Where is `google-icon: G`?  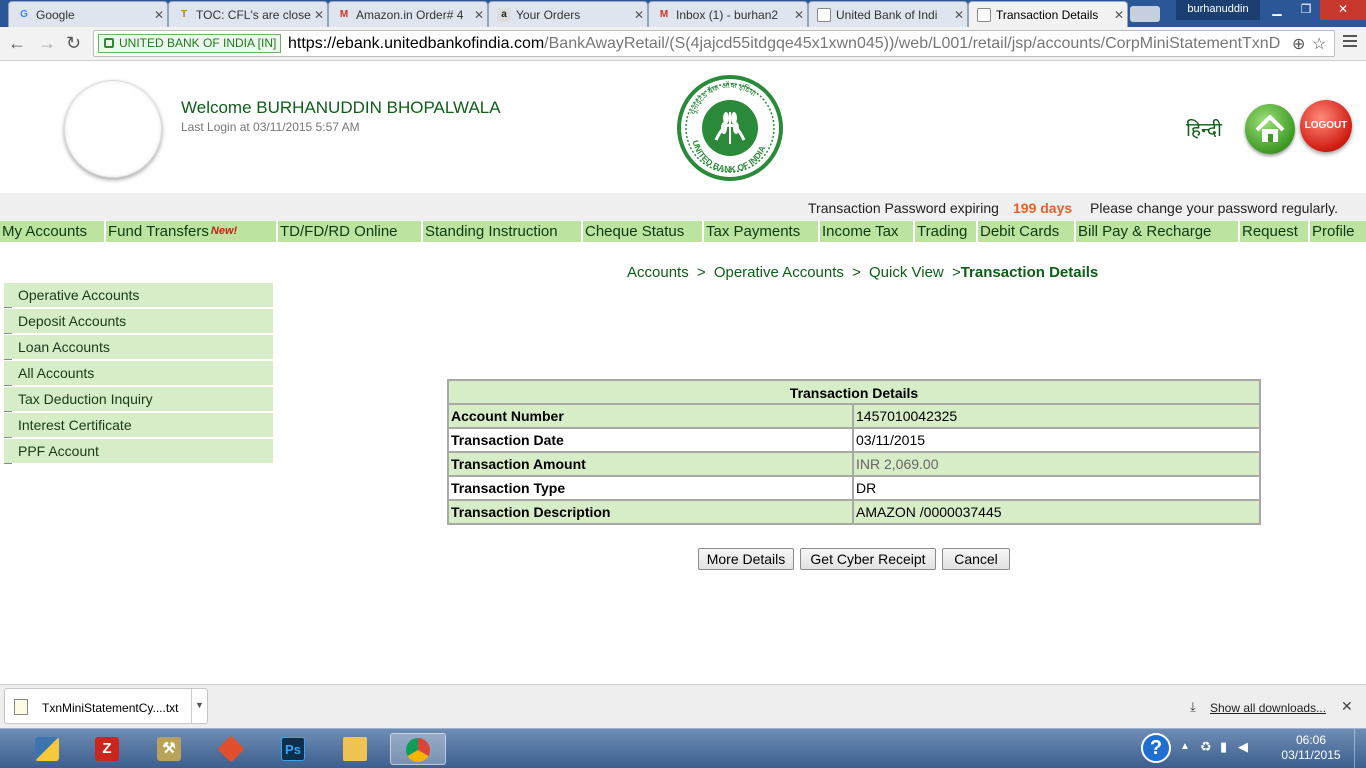
google-icon: G is located at coordinates (24, 14).